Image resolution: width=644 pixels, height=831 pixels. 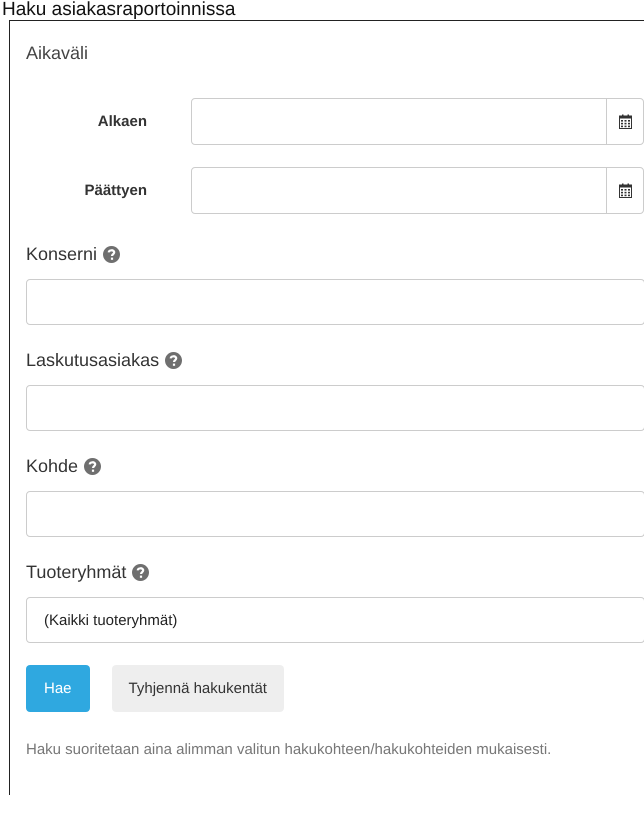 I want to click on field-label: Kohde, so click(x=52, y=466).